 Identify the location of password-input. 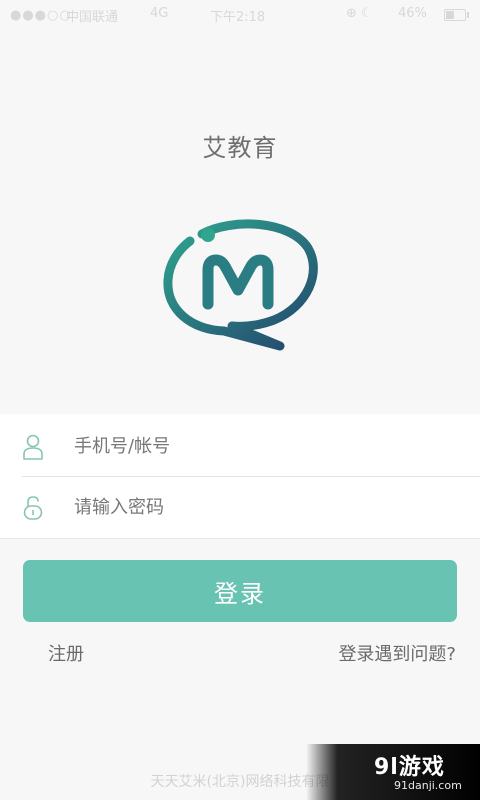
(264, 507).